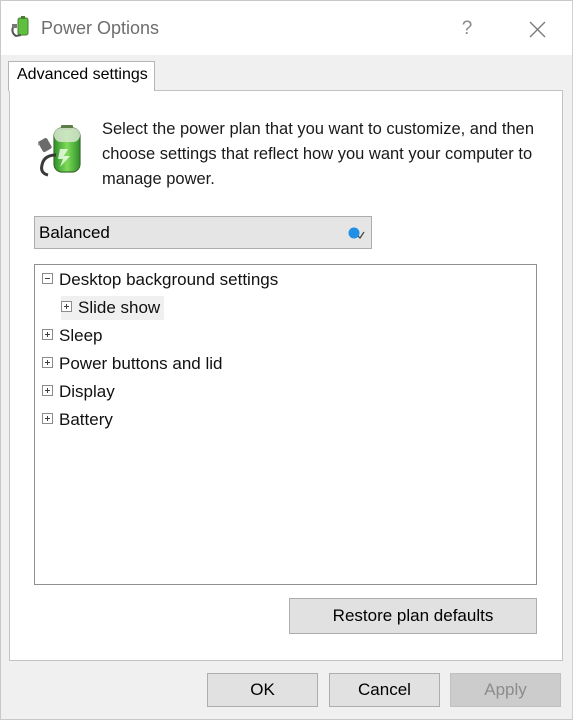  What do you see at coordinates (132, 364) in the screenshot?
I see `tree-item-power-buttons: Power buttons and lid` at bounding box center [132, 364].